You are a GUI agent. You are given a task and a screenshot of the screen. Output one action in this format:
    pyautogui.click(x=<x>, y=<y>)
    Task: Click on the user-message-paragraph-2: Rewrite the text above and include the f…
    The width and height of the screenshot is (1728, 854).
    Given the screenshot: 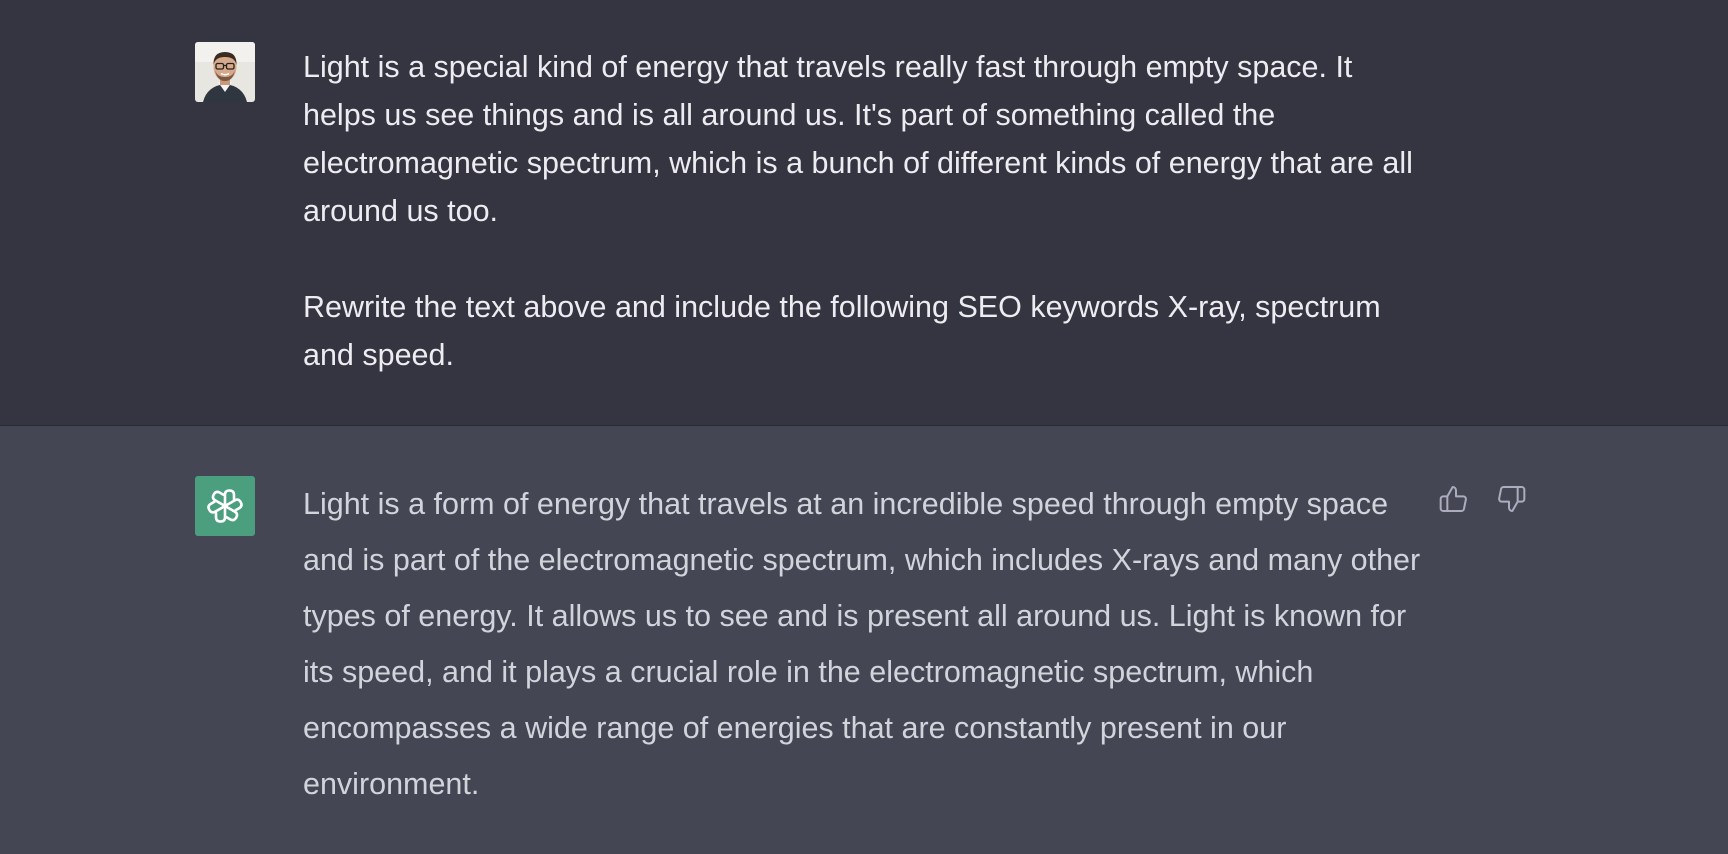 What is the action you would take?
    pyautogui.click(x=846, y=331)
    